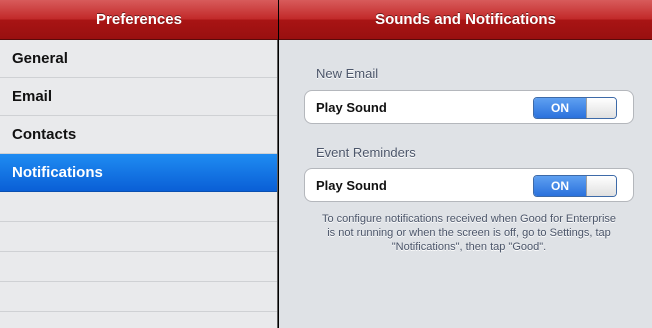 The height and width of the screenshot is (328, 652). I want to click on preferences-navbar: Preferences, so click(139, 20).